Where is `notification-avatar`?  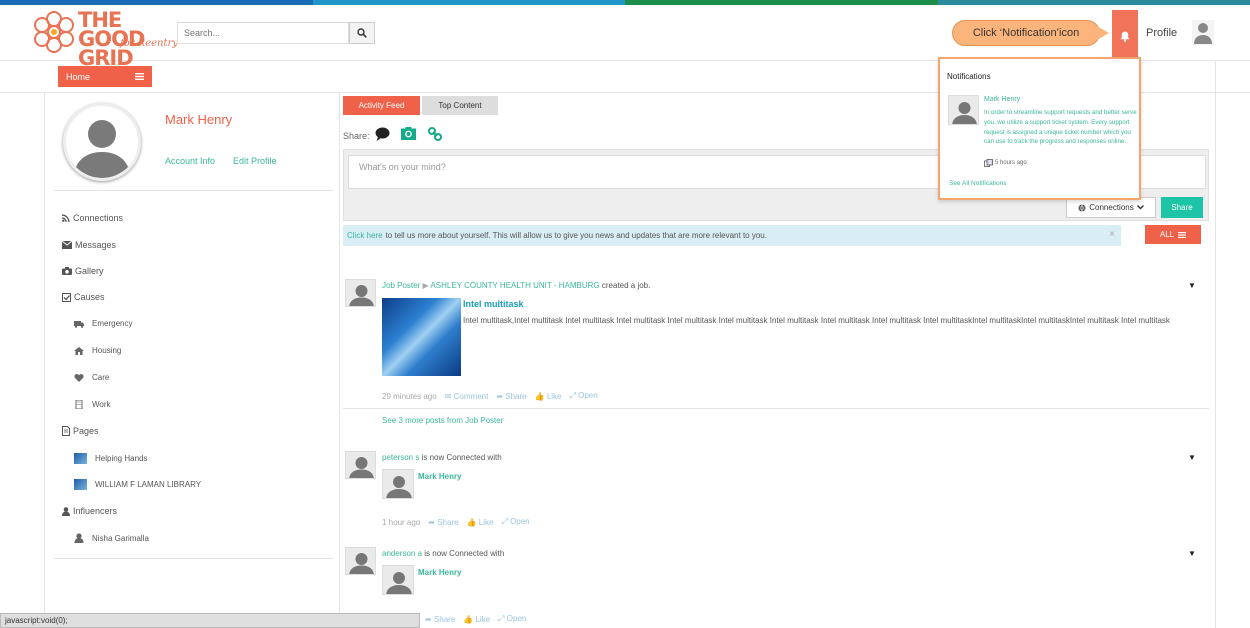 notification-avatar is located at coordinates (963, 110).